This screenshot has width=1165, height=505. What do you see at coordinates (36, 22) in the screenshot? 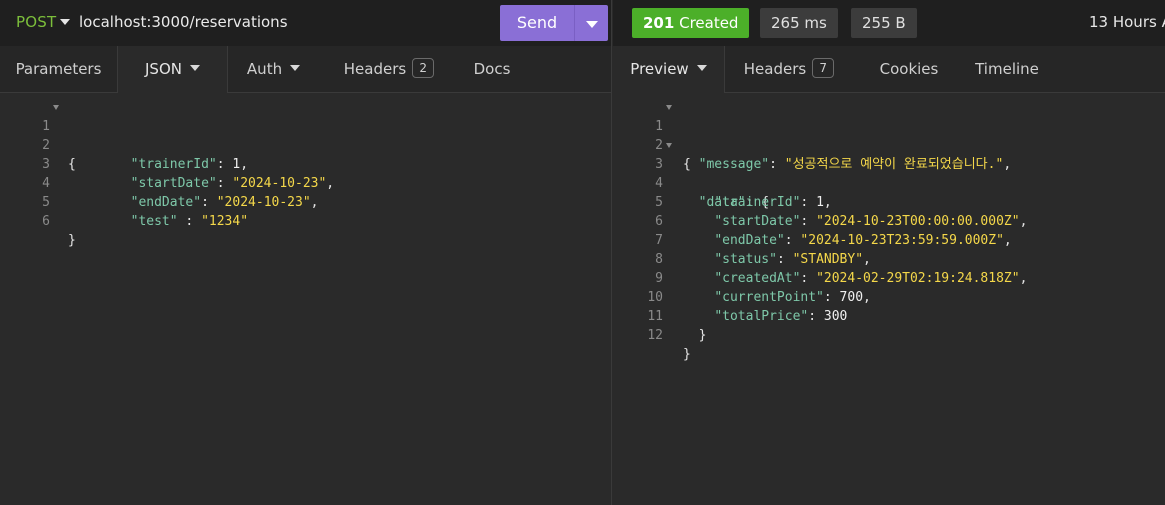
I see `http-method-selector: POST` at bounding box center [36, 22].